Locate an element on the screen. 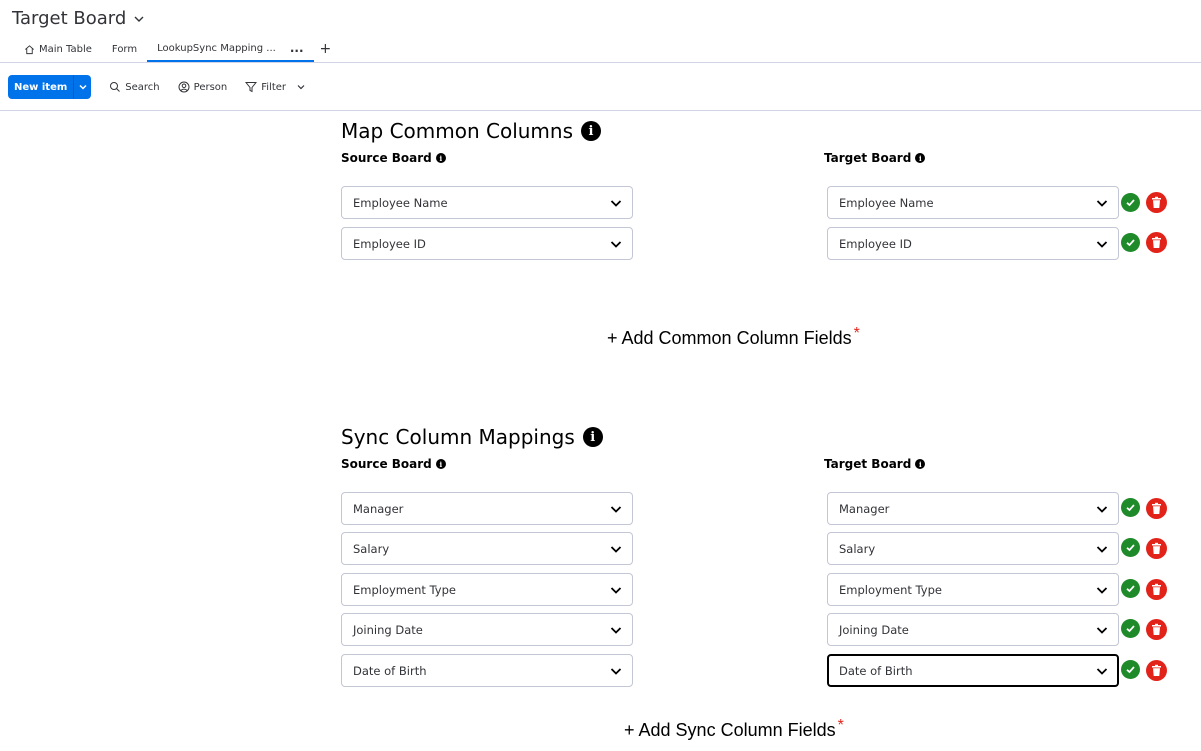  board-title-text: Target Board is located at coordinates (69, 18).